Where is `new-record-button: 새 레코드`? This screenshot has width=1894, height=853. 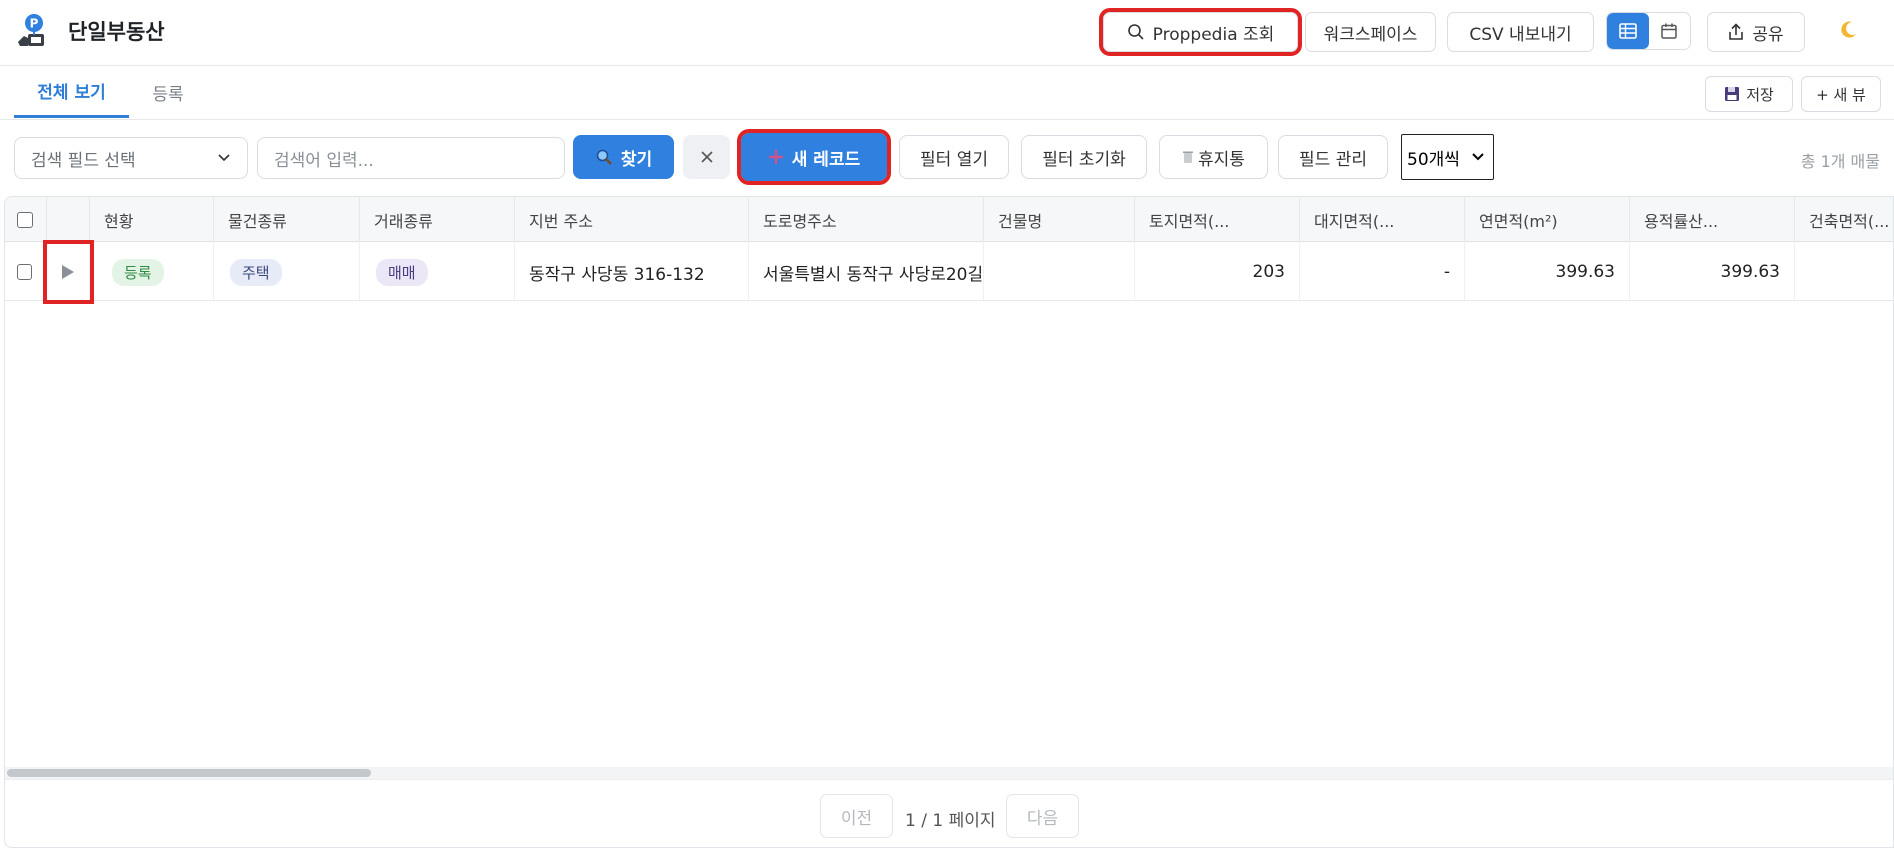 new-record-button: 새 레코드 is located at coordinates (814, 157).